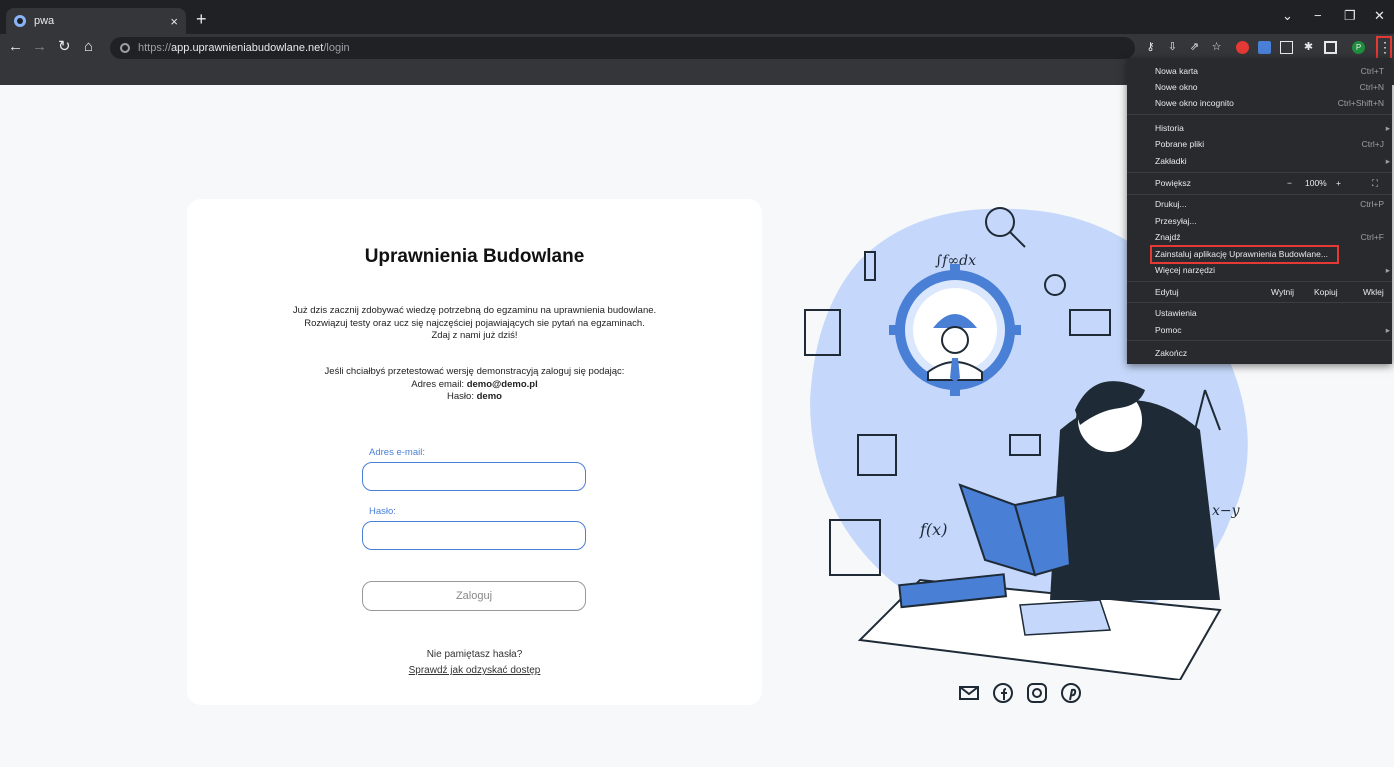  Describe the element at coordinates (382, 511) in the screenshot. I see `password-label: Hasło:` at that location.